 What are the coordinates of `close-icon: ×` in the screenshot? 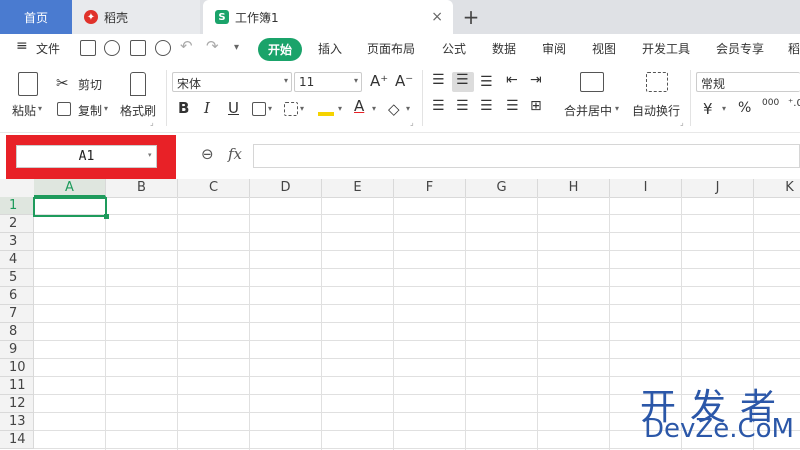 It's located at (437, 17).